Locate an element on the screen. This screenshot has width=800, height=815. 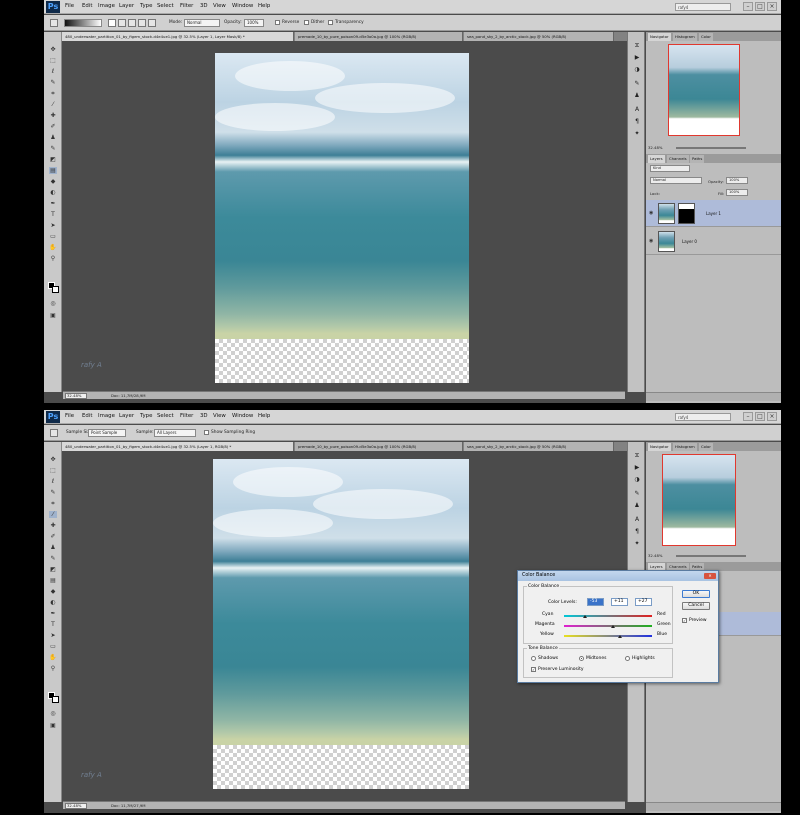
pen-tool-icon: ✒ is located at coordinates (53, 613).